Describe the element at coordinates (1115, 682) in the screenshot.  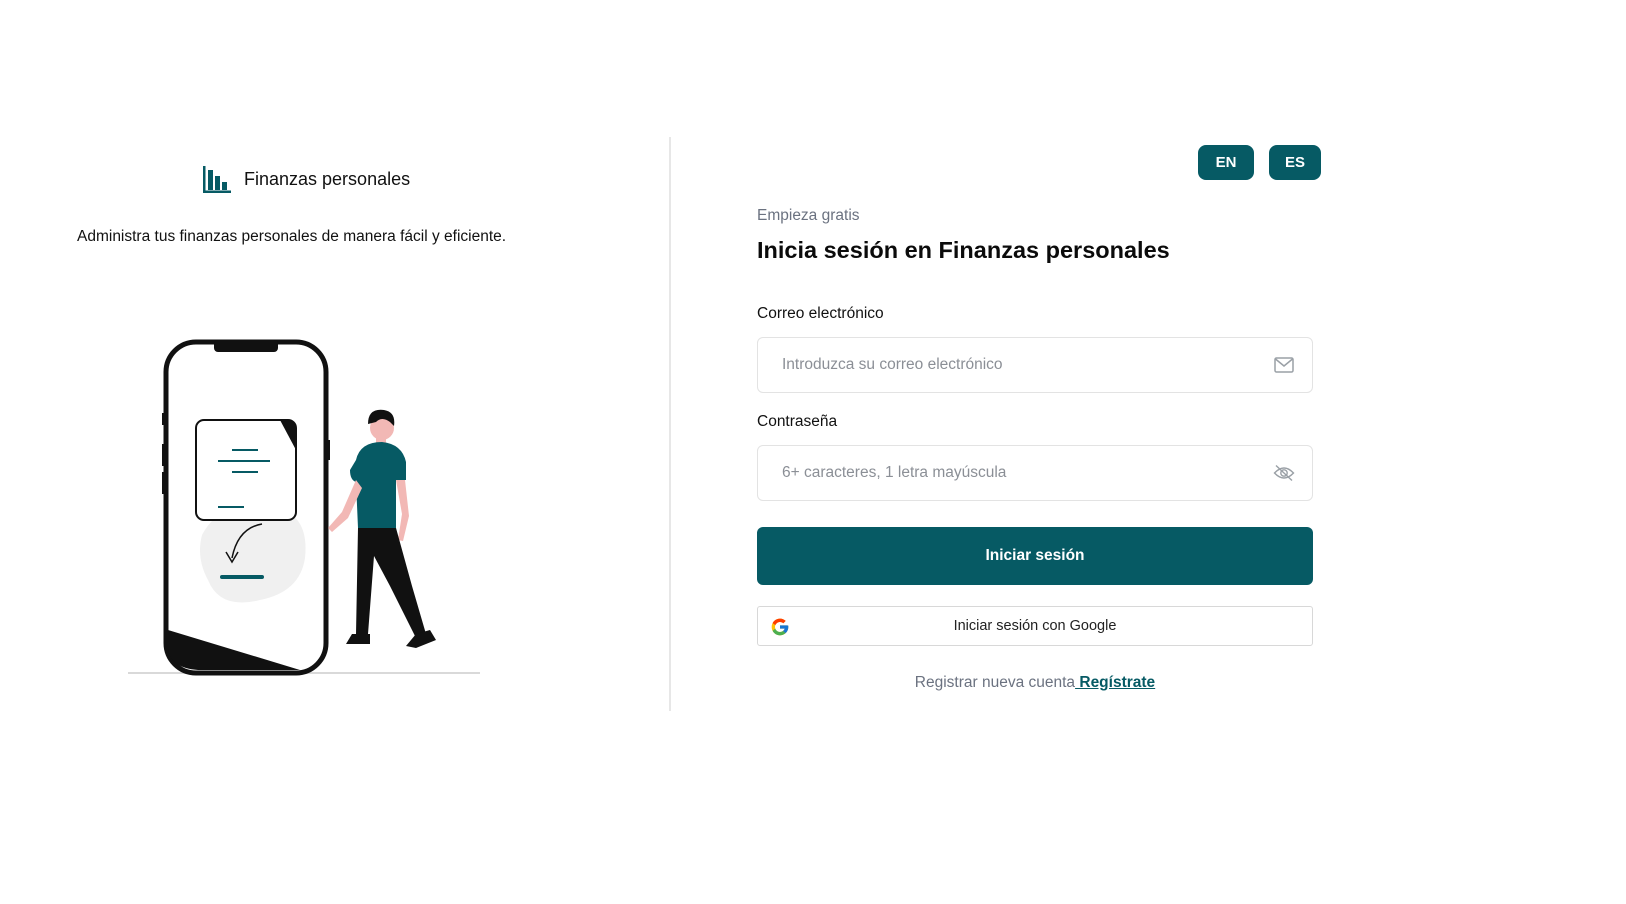
I see `register-link: Regístrate` at that location.